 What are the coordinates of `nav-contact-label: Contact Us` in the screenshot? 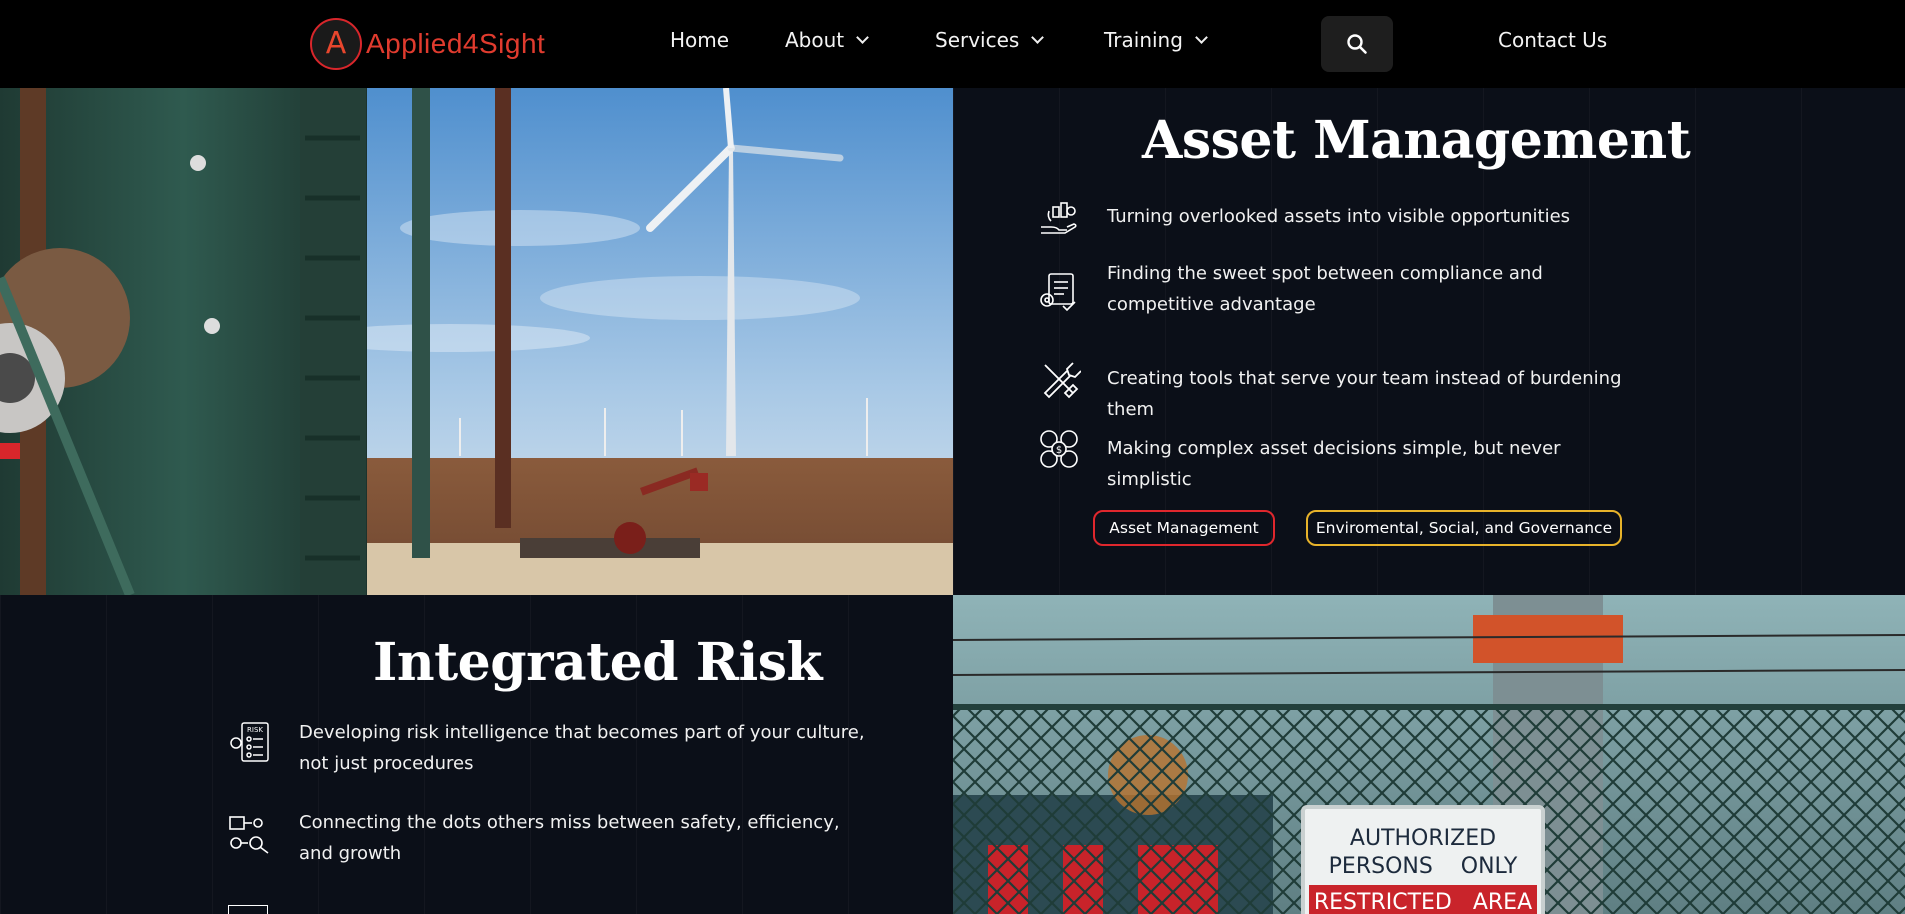 It's located at (1553, 40).